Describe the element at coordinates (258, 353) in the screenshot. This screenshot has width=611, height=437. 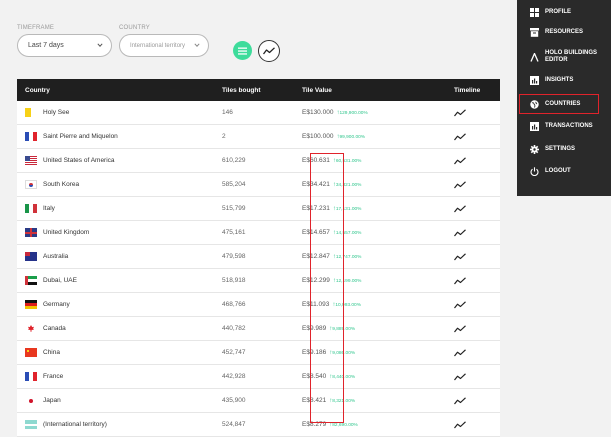
I see `table-row: China 452,747 E$9.186 ↑9,086.00%` at that location.